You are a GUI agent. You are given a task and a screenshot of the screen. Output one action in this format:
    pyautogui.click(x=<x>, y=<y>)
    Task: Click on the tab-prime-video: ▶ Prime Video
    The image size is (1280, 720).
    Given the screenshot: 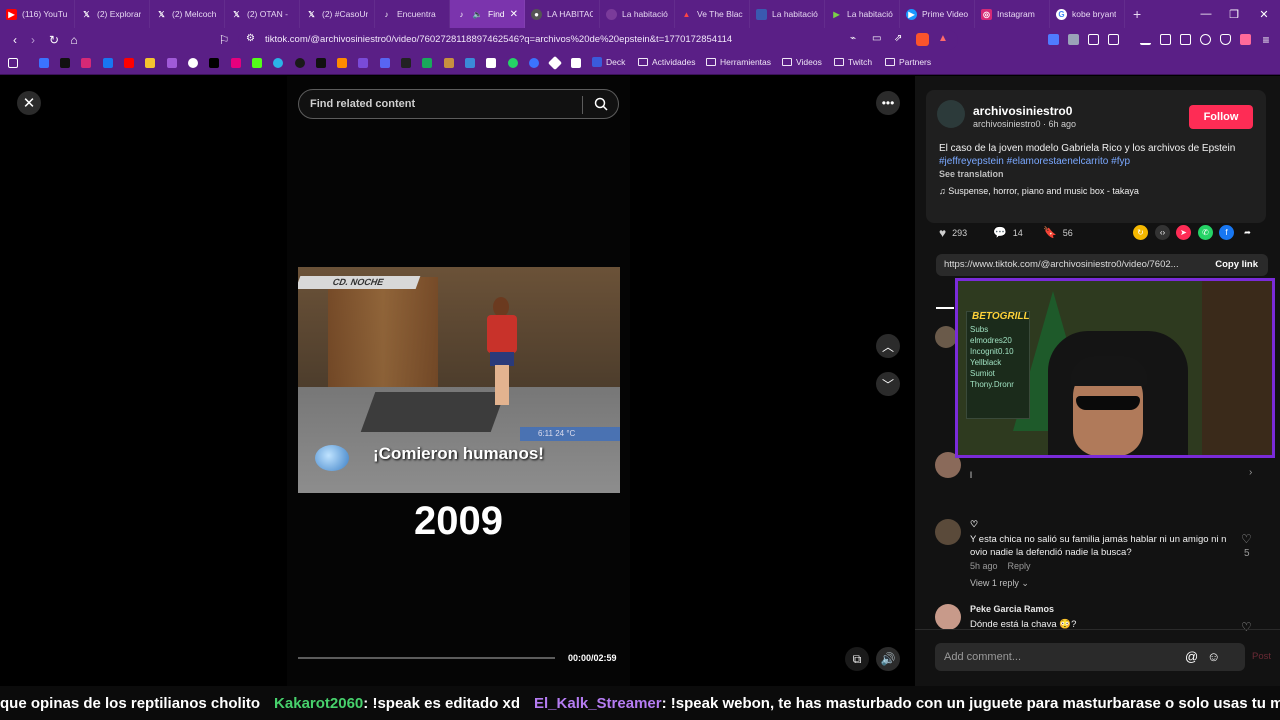 What is the action you would take?
    pyautogui.click(x=937, y=14)
    